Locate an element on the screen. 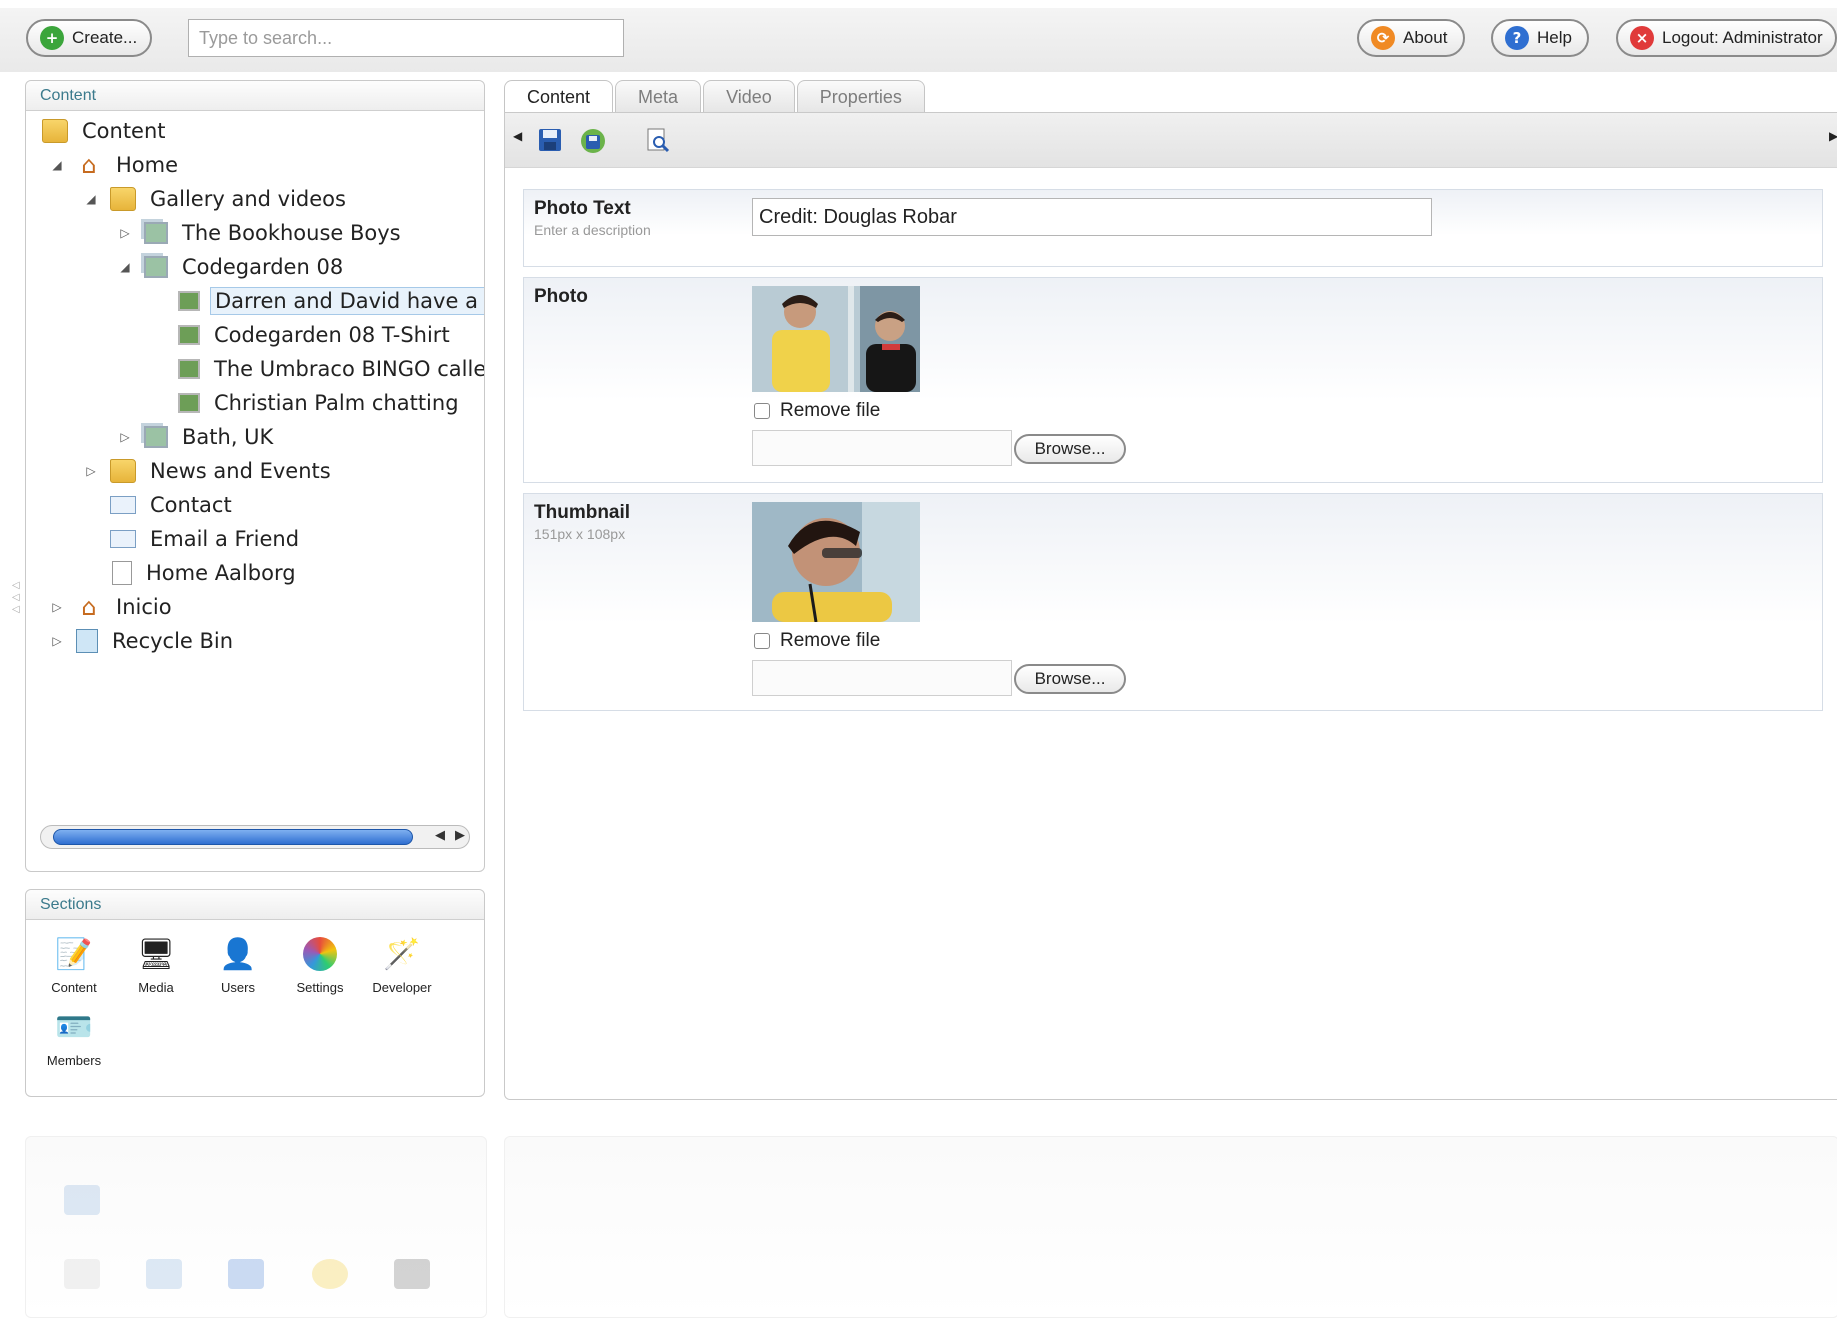  sections-reflection is located at coordinates (256, 1227).